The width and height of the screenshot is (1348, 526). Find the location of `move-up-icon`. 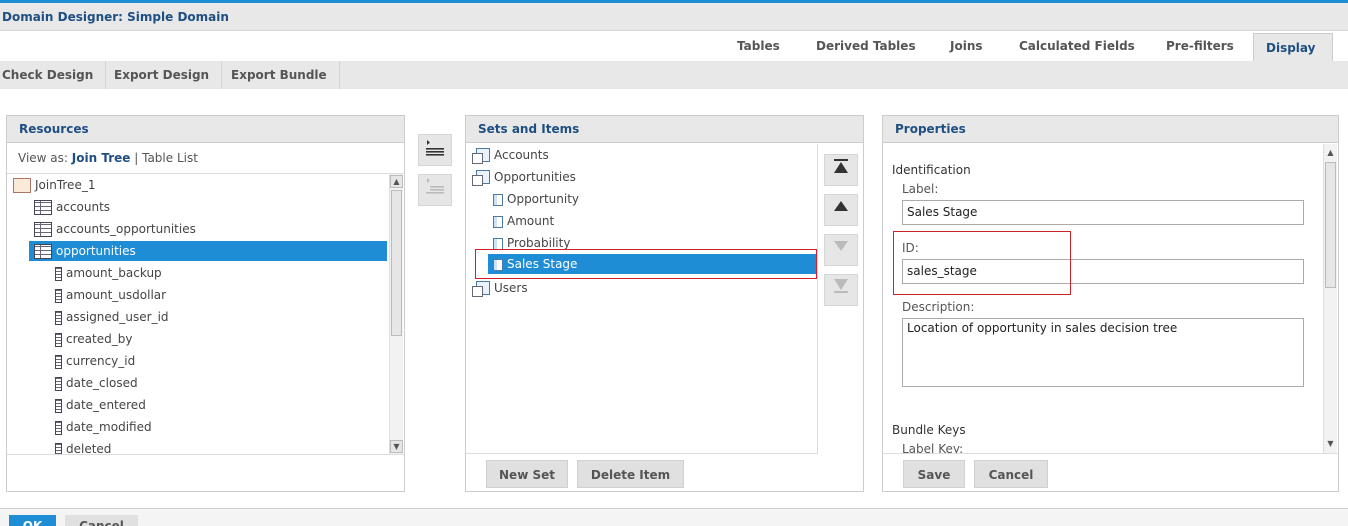

move-up-icon is located at coordinates (841, 206).